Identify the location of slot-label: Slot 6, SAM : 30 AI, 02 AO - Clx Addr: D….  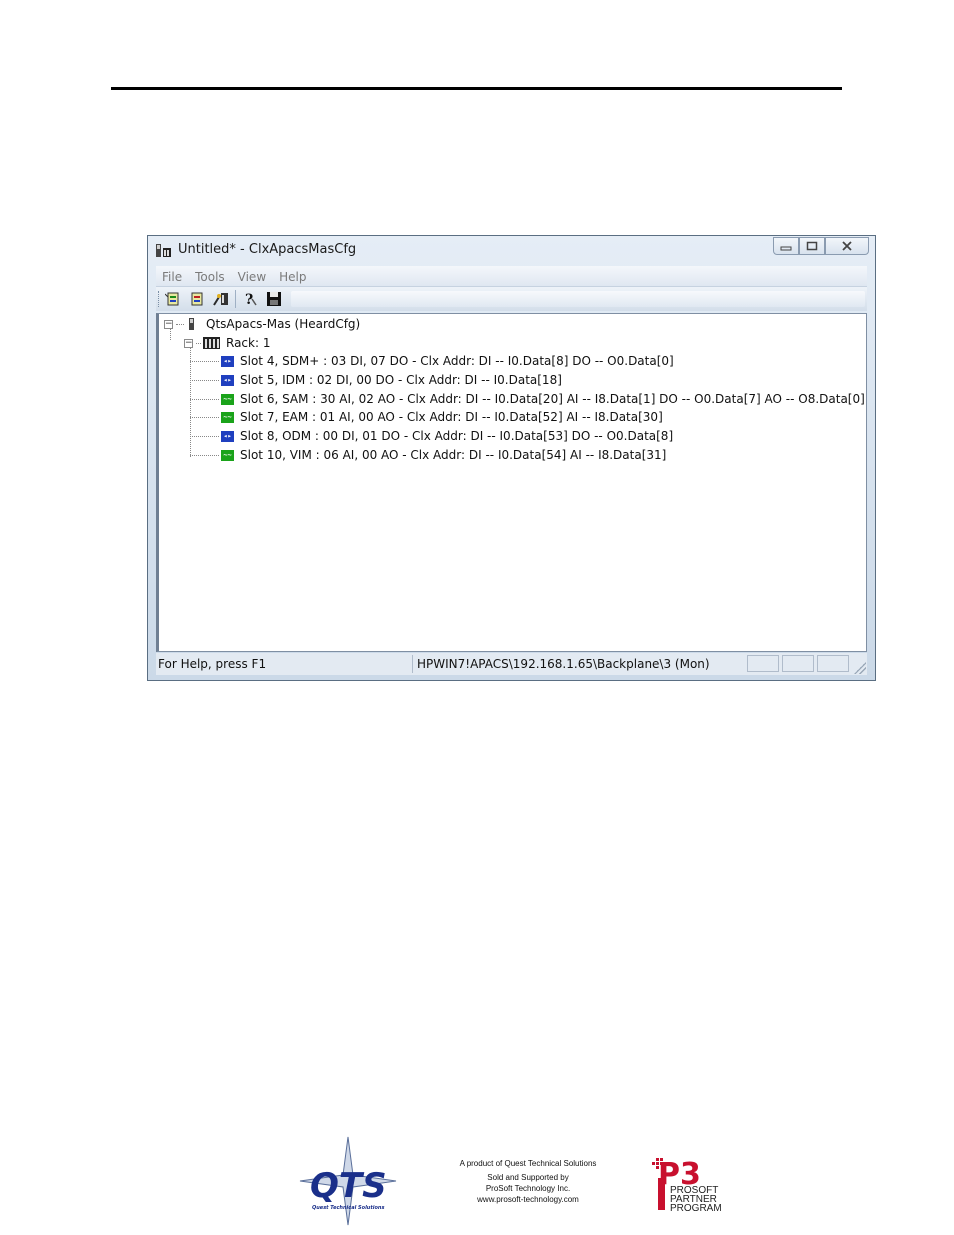
(552, 399).